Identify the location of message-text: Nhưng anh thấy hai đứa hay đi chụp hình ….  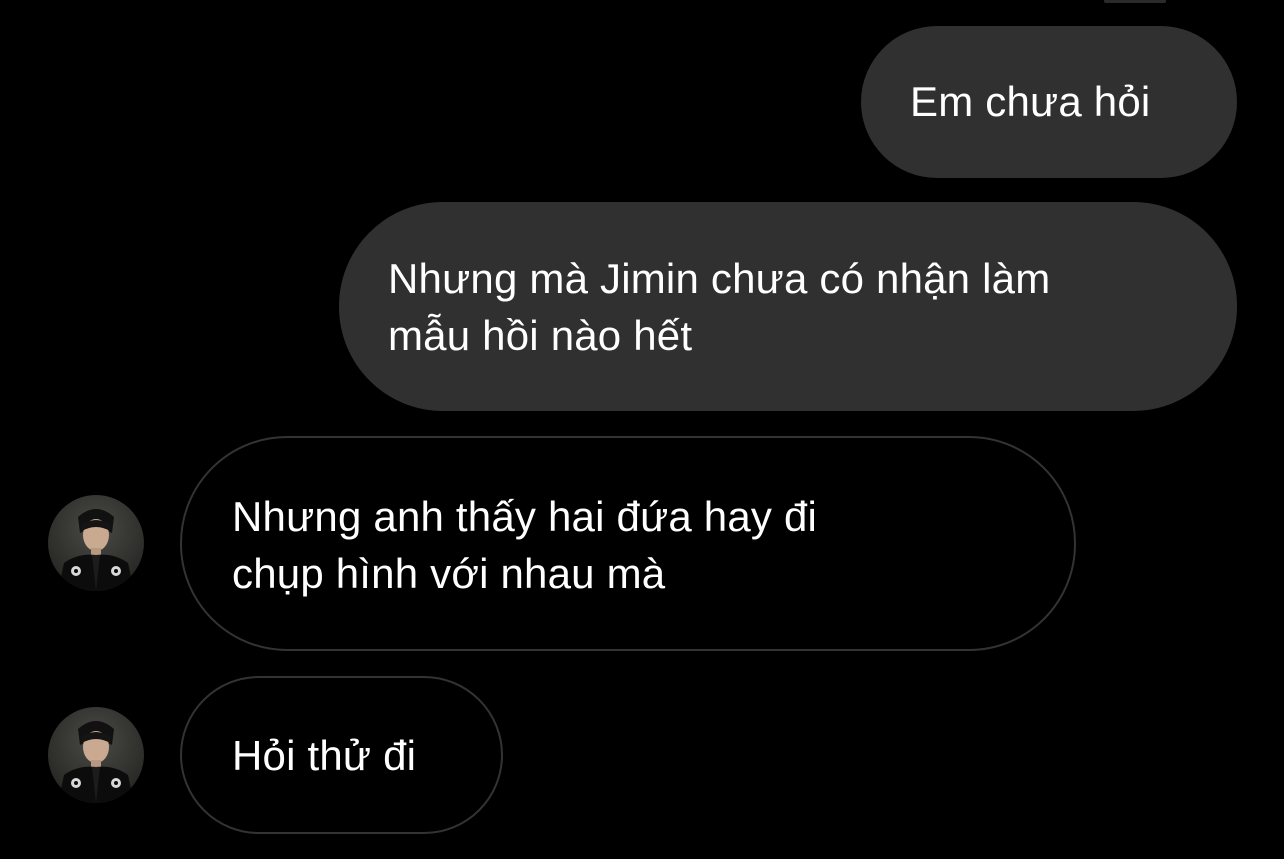
(525, 545).